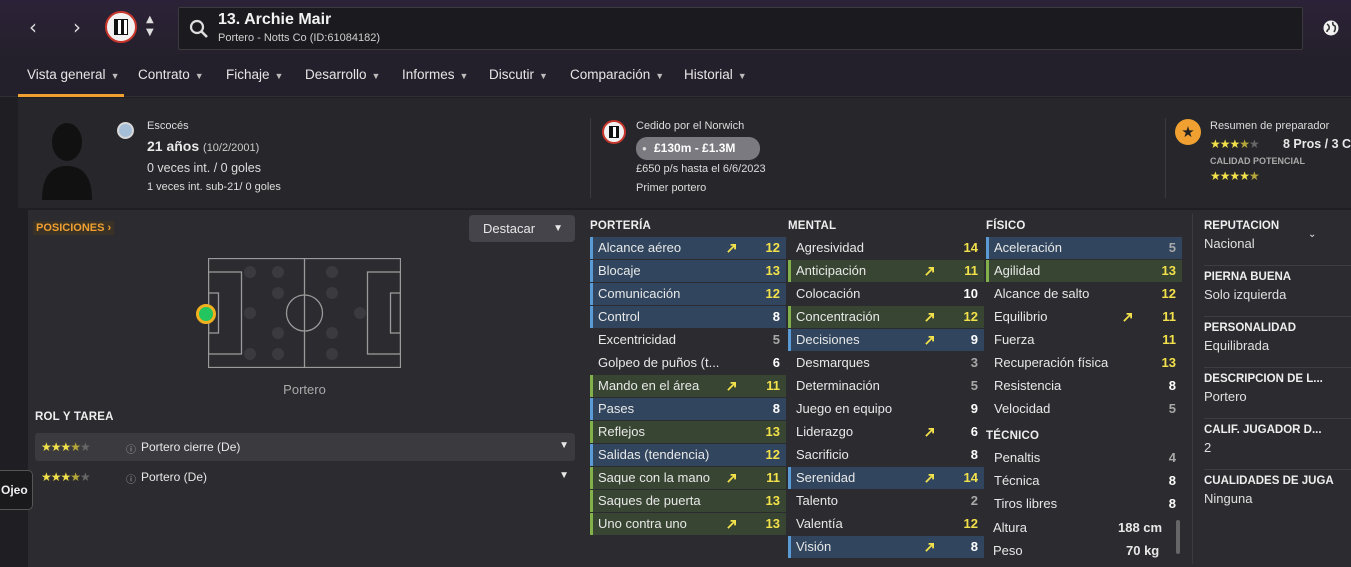  Describe the element at coordinates (518, 77) in the screenshot. I see `tab-discutir: Discutir ▼` at that location.